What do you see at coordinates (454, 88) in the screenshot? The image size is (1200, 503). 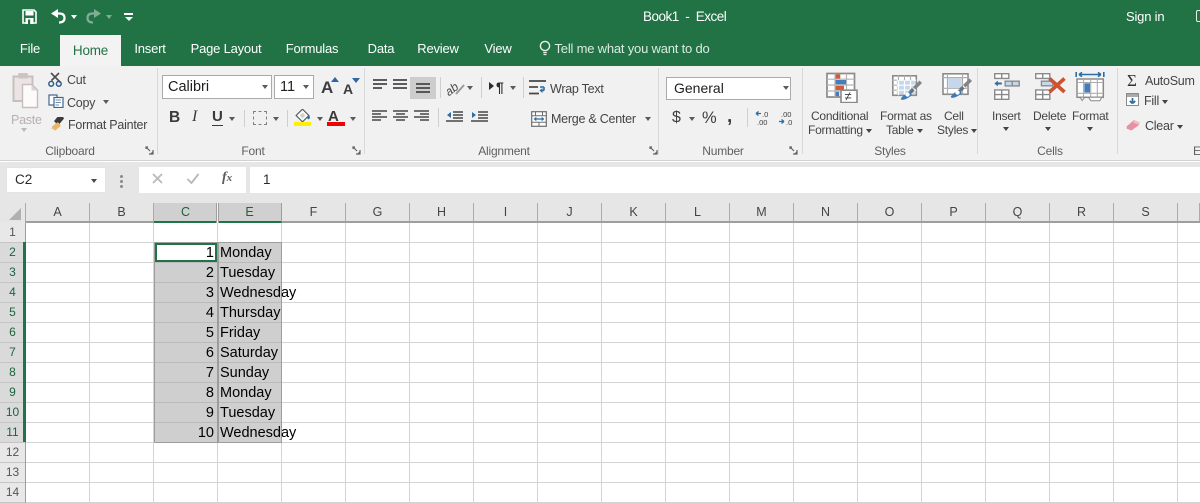 I see `svg-text: ab` at bounding box center [454, 88].